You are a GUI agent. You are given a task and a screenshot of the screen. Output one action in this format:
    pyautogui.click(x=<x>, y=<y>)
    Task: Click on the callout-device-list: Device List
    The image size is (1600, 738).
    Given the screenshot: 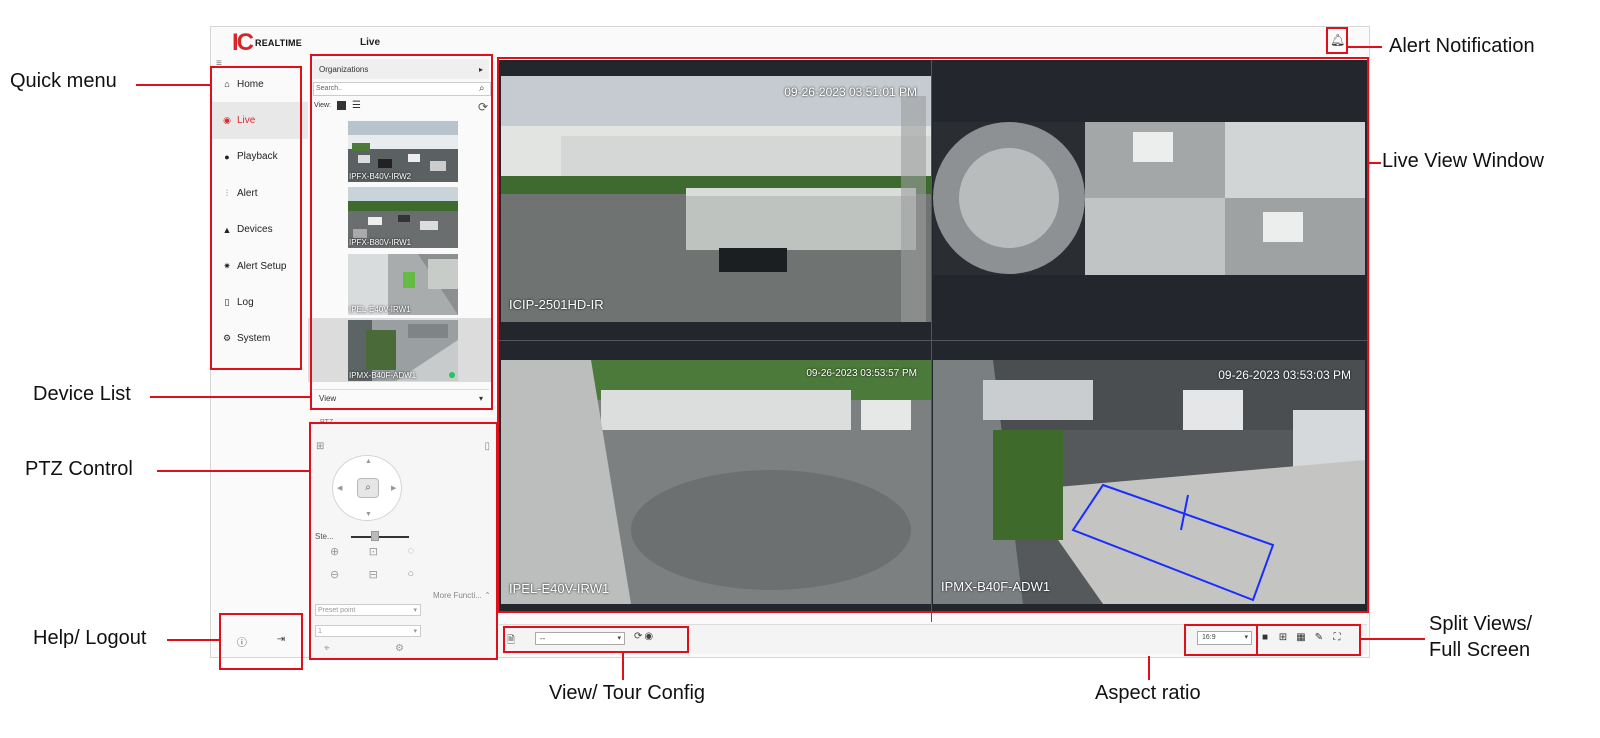 What is the action you would take?
    pyautogui.click(x=82, y=394)
    